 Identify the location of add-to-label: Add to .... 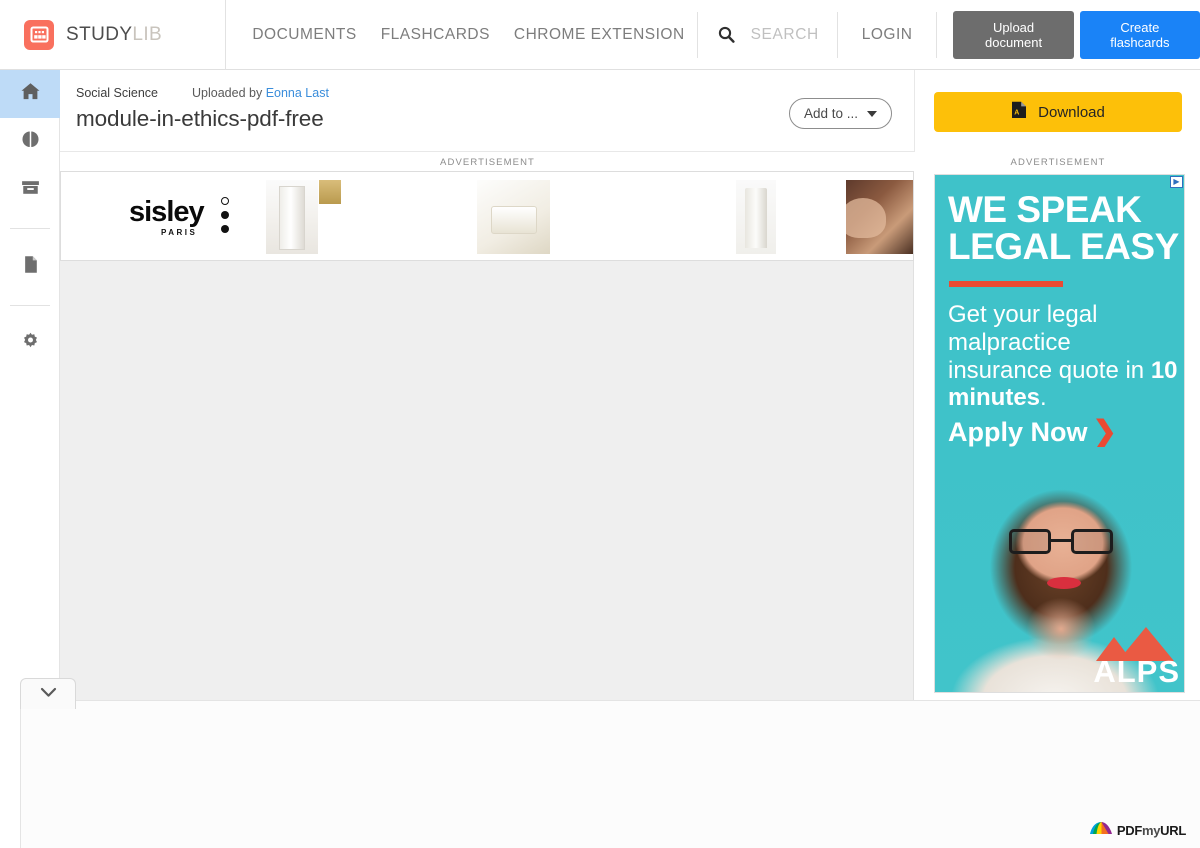
(830, 113).